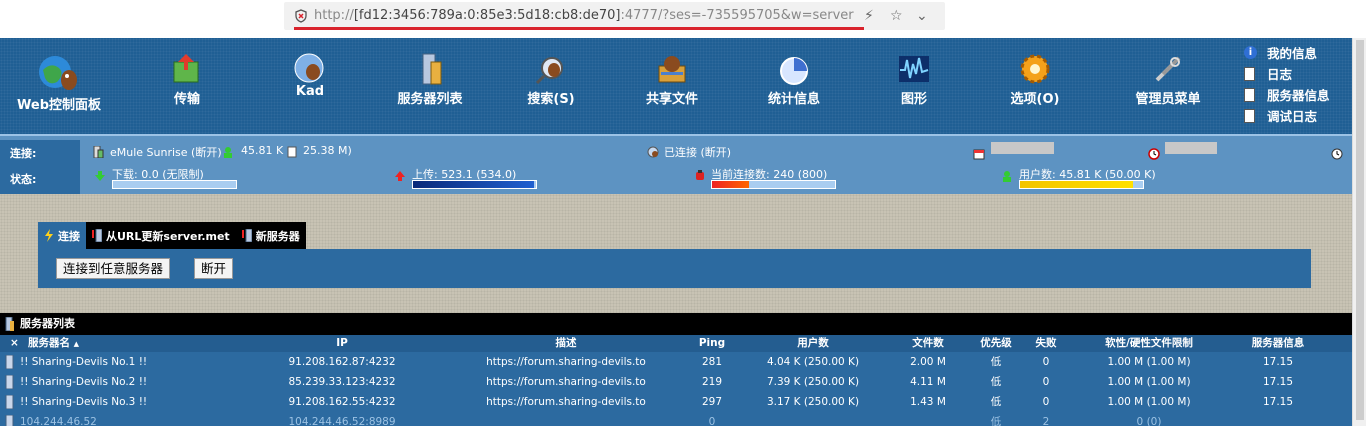 The height and width of the screenshot is (426, 1366). Describe the element at coordinates (1168, 99) in the screenshot. I see `nav-label: 管理员菜单` at that location.